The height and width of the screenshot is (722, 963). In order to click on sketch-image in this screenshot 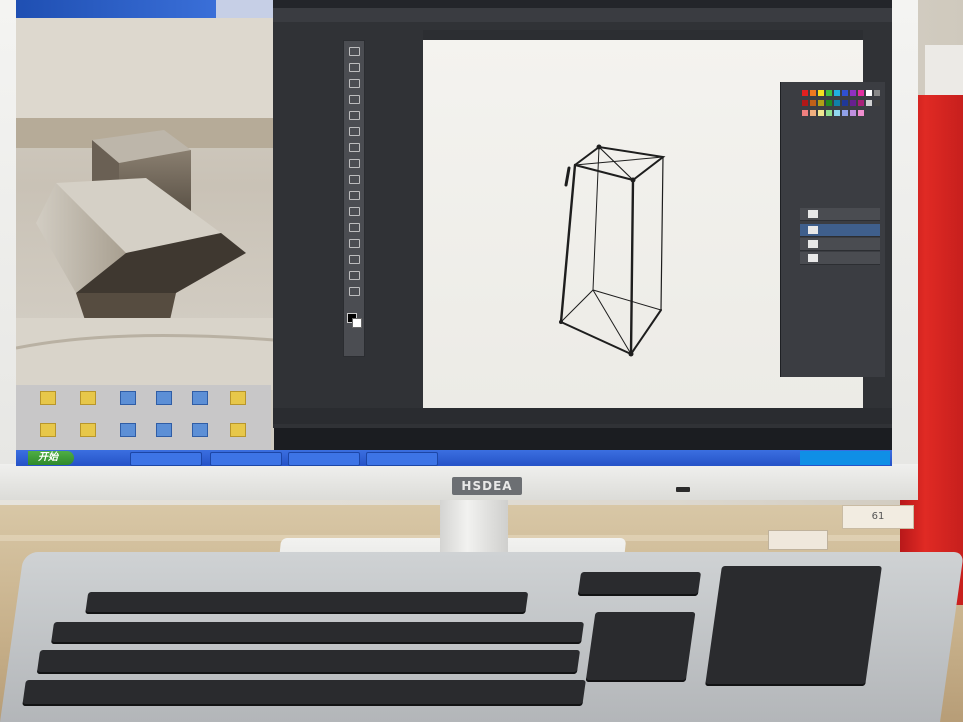, I will do `click(145, 204)`.